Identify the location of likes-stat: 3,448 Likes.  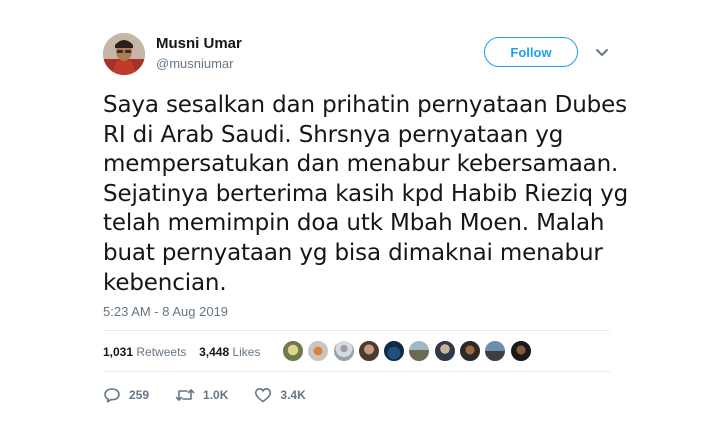
(229, 352).